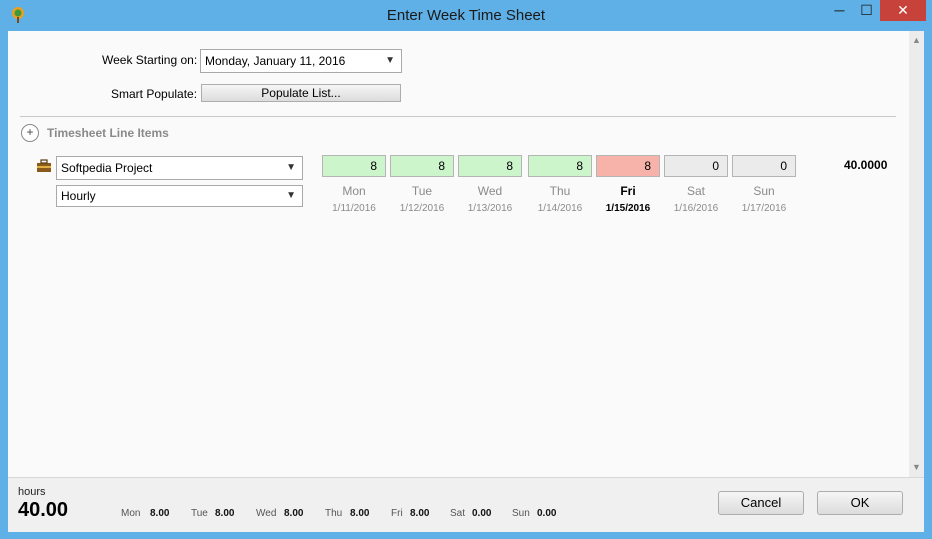  I want to click on summary-day-sun: Sun, so click(521, 513).